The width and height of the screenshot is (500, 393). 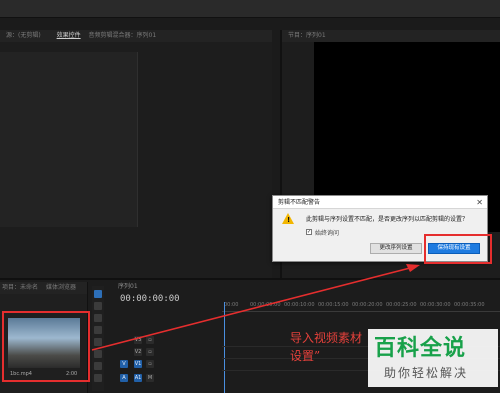 What do you see at coordinates (426, 373) in the screenshot?
I see `watermark-subtitle: 助你轻松解决` at bounding box center [426, 373].